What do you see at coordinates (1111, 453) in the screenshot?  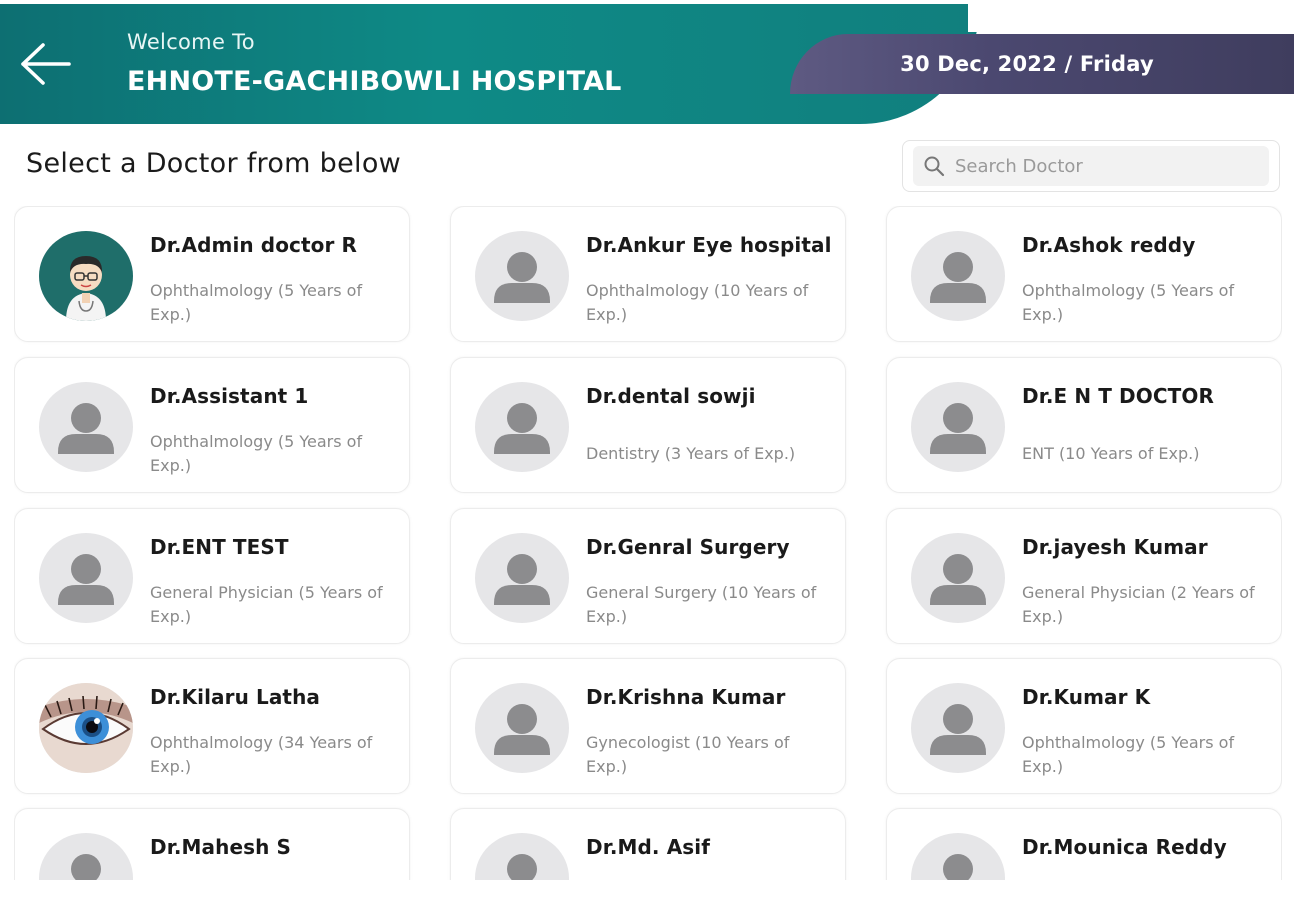 I see `doctor-specialty: ENT (10 Years of Exp.)` at bounding box center [1111, 453].